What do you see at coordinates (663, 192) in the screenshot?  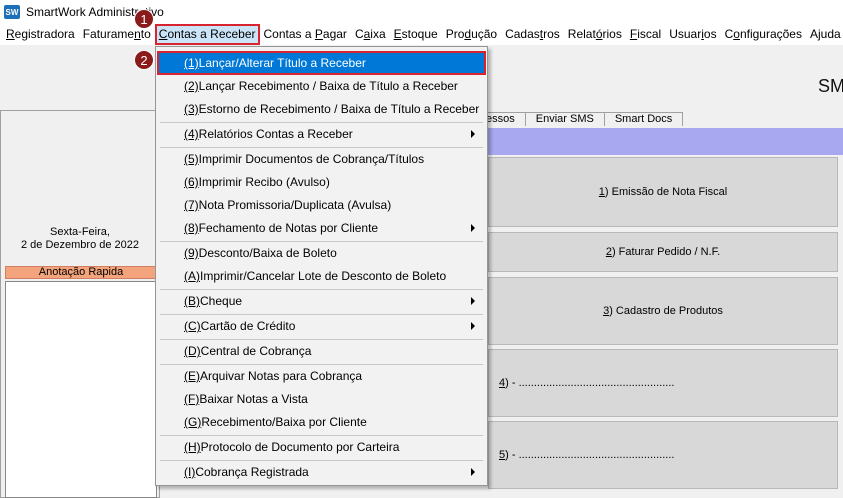 I see `shortcut-emissao-nota-fiscal: 1) Emissão de Nota Fiscal` at bounding box center [663, 192].